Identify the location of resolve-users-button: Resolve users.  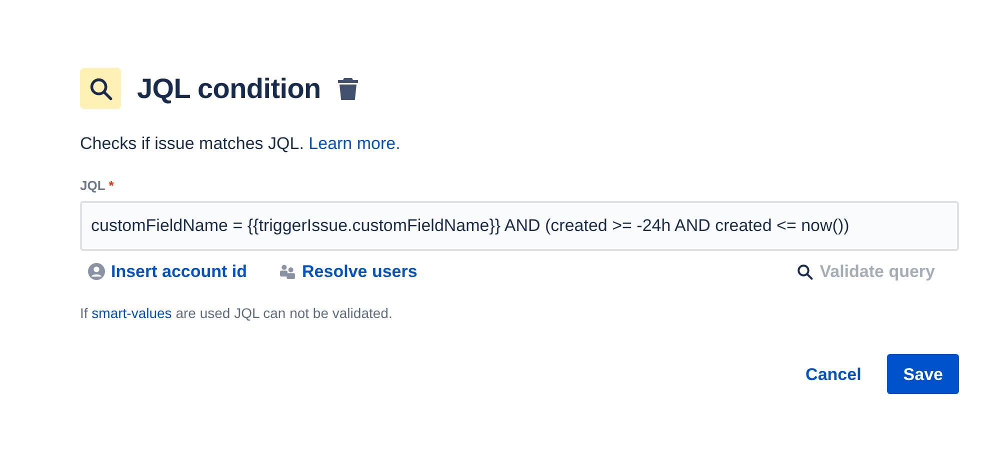
(348, 271).